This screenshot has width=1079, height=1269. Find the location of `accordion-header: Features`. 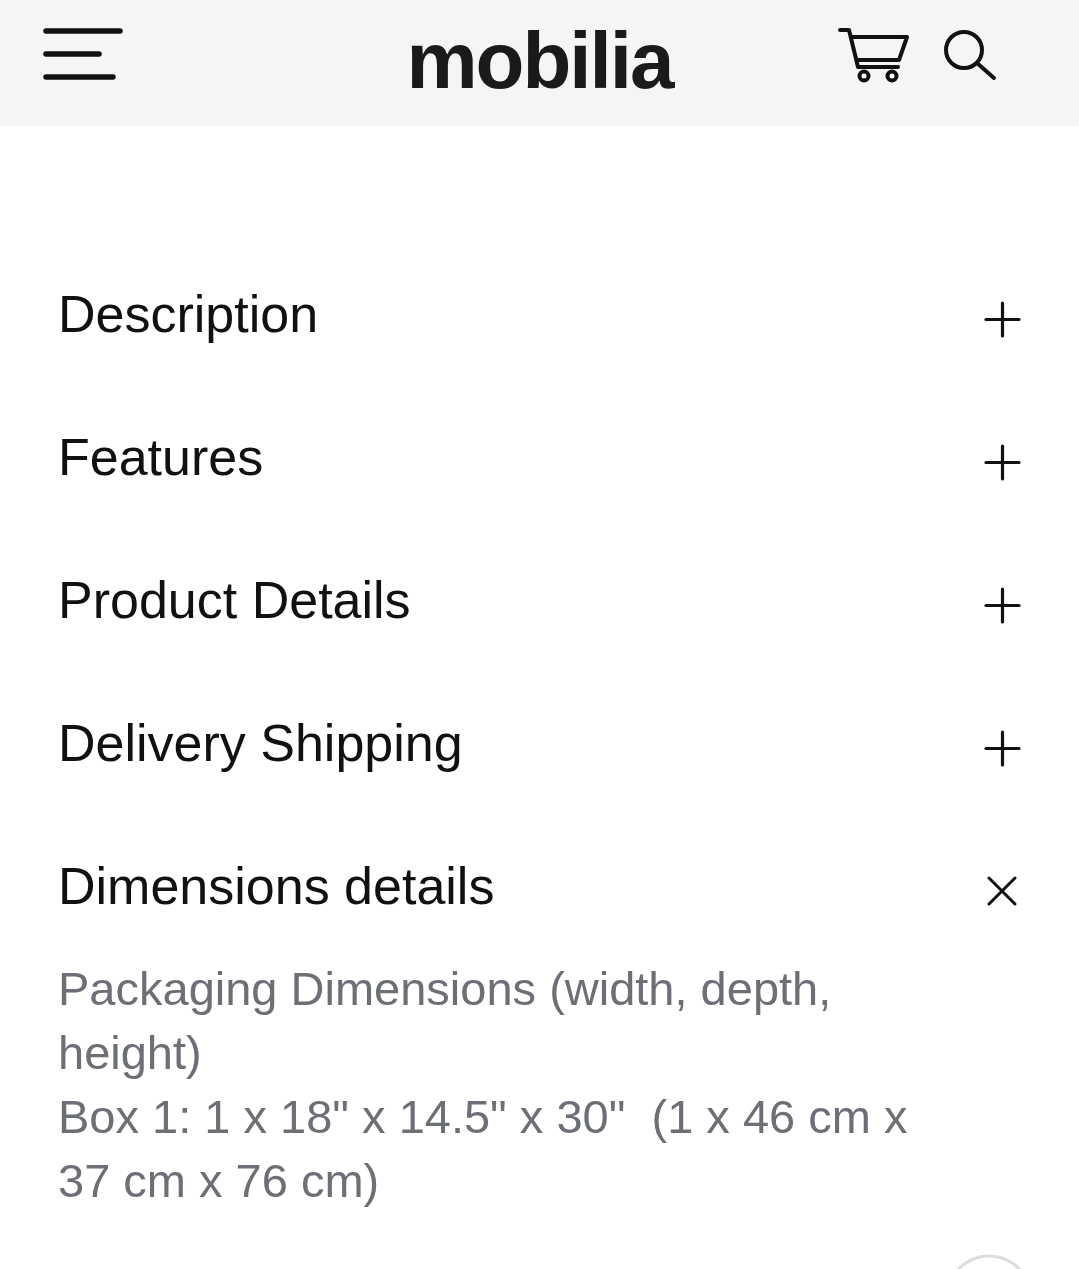

accordion-header: Features is located at coordinates (539, 456).